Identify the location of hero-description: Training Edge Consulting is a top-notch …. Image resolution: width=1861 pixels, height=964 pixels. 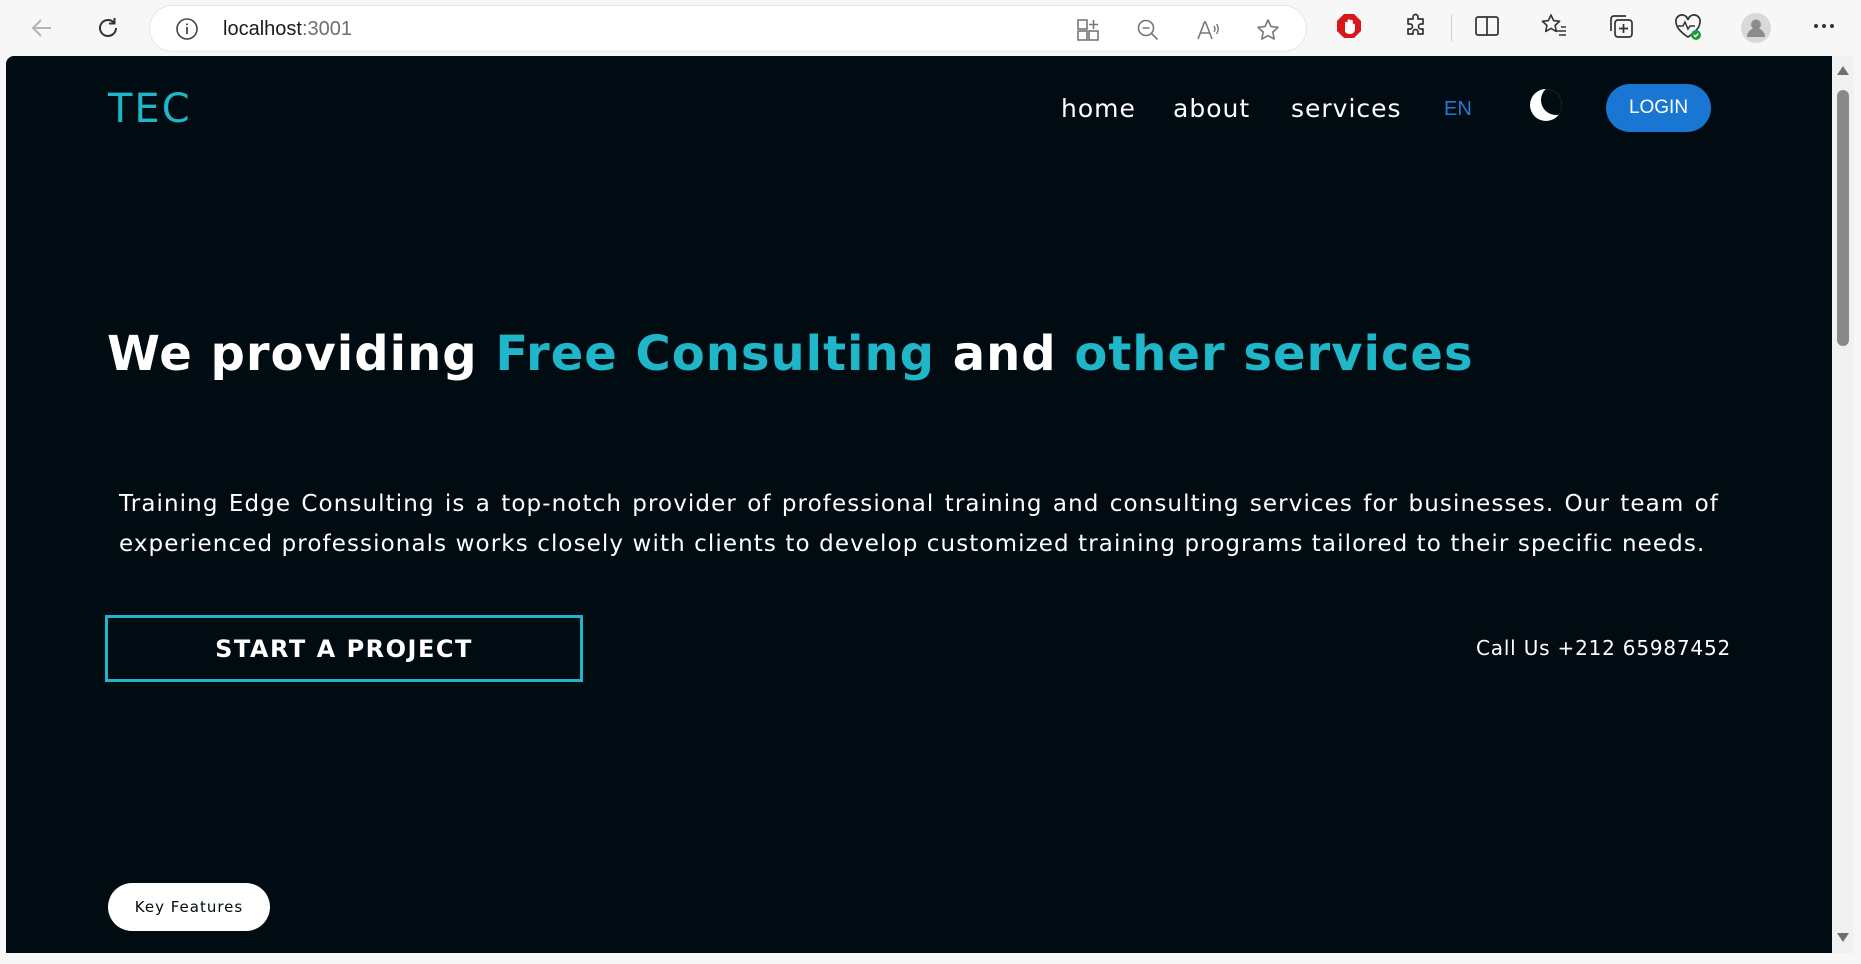
(919, 524).